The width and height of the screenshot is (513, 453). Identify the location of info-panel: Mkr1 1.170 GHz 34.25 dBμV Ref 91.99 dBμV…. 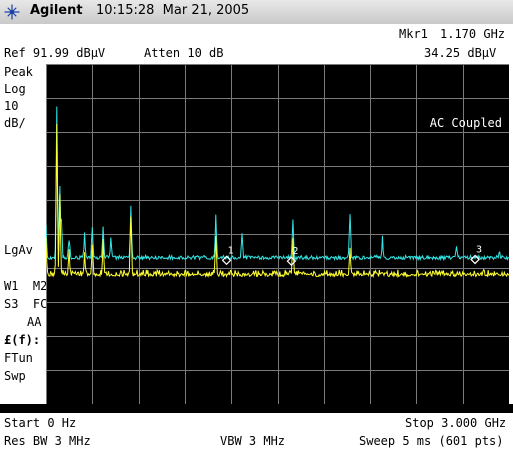
(256, 44).